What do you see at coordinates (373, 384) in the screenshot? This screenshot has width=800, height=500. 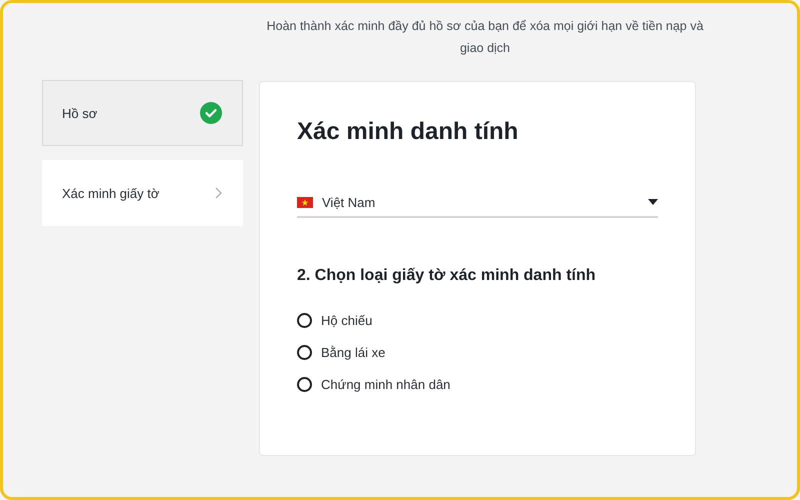 I see `radio-option: Chứng minh nhân dân` at bounding box center [373, 384].